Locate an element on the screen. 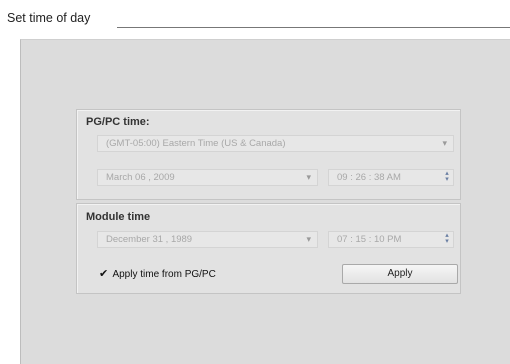  module-time-spinner: 07 : 15 : 10 PM ▴ ▾ is located at coordinates (391, 239).